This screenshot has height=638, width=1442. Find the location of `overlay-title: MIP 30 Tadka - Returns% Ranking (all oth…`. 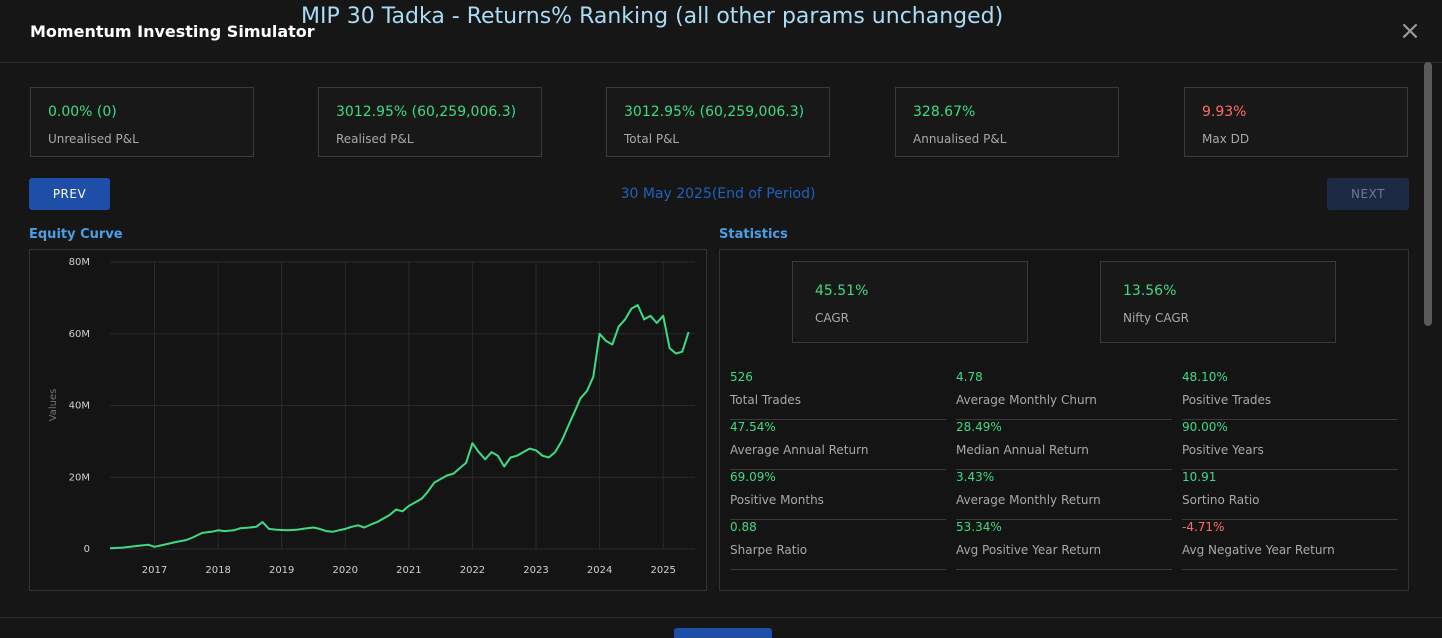

overlay-title: MIP 30 Tadka - Returns% Ranking (all oth… is located at coordinates (652, 16).